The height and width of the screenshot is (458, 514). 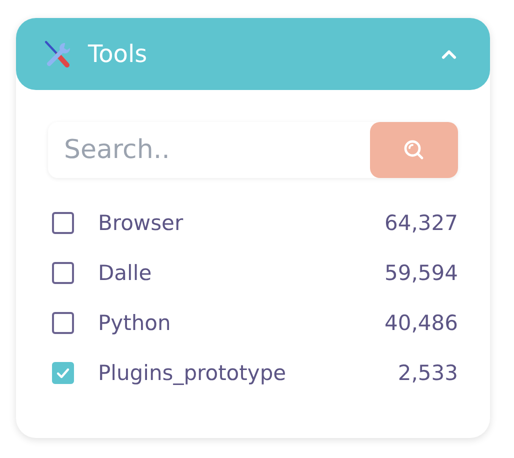 What do you see at coordinates (414, 150) in the screenshot?
I see `search-icon` at bounding box center [414, 150].